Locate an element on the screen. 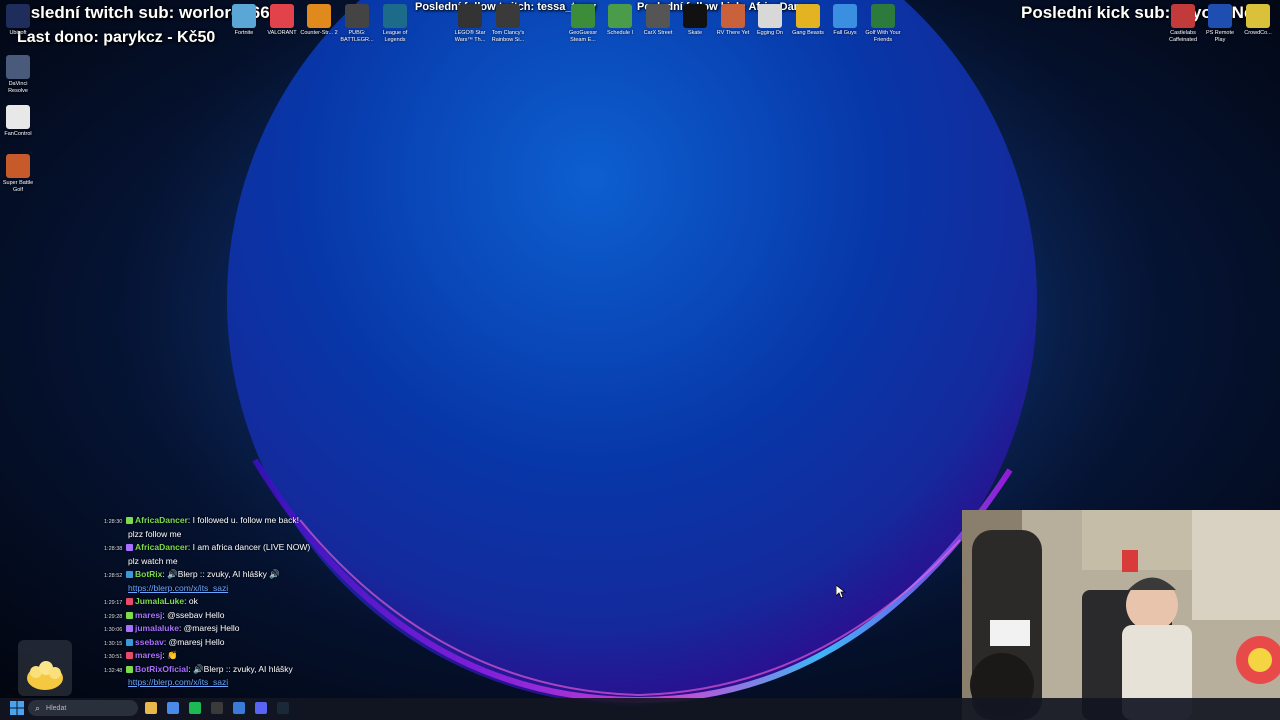  chat-timestamp: 1:28:30 is located at coordinates (113, 522).